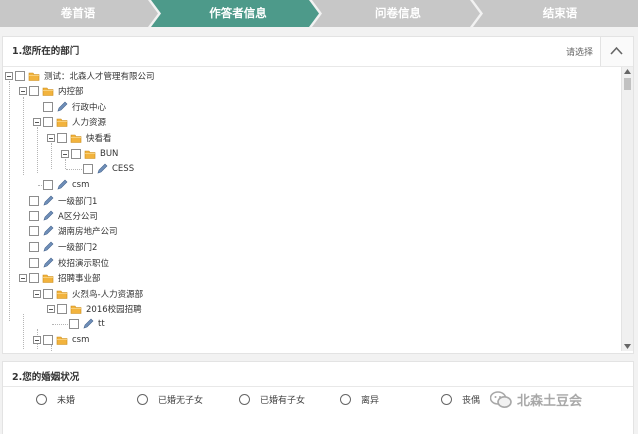 This screenshot has height=434, width=638. I want to click on tree-node-label: 湖南房地产公司, so click(88, 232).